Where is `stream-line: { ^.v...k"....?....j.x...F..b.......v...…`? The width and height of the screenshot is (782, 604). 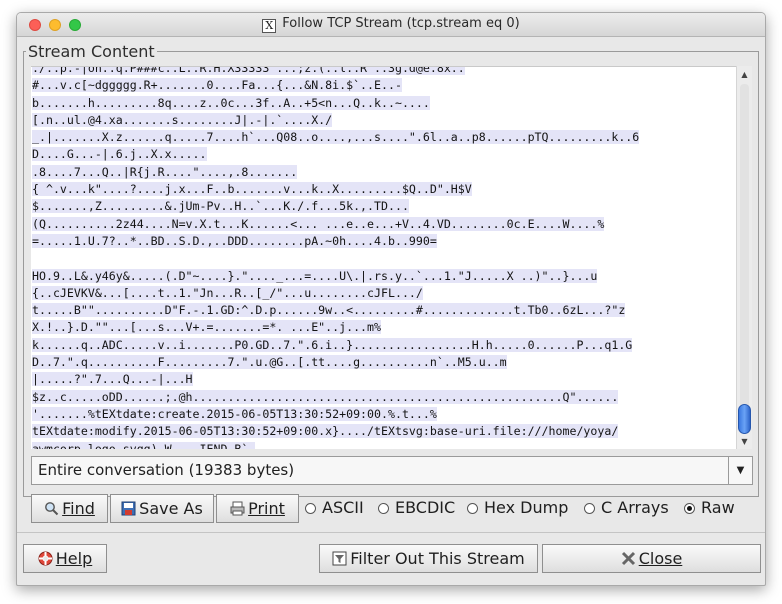 stream-line: { ^.v...k"....?....j.x...F..b.......v...… is located at coordinates (383, 189).